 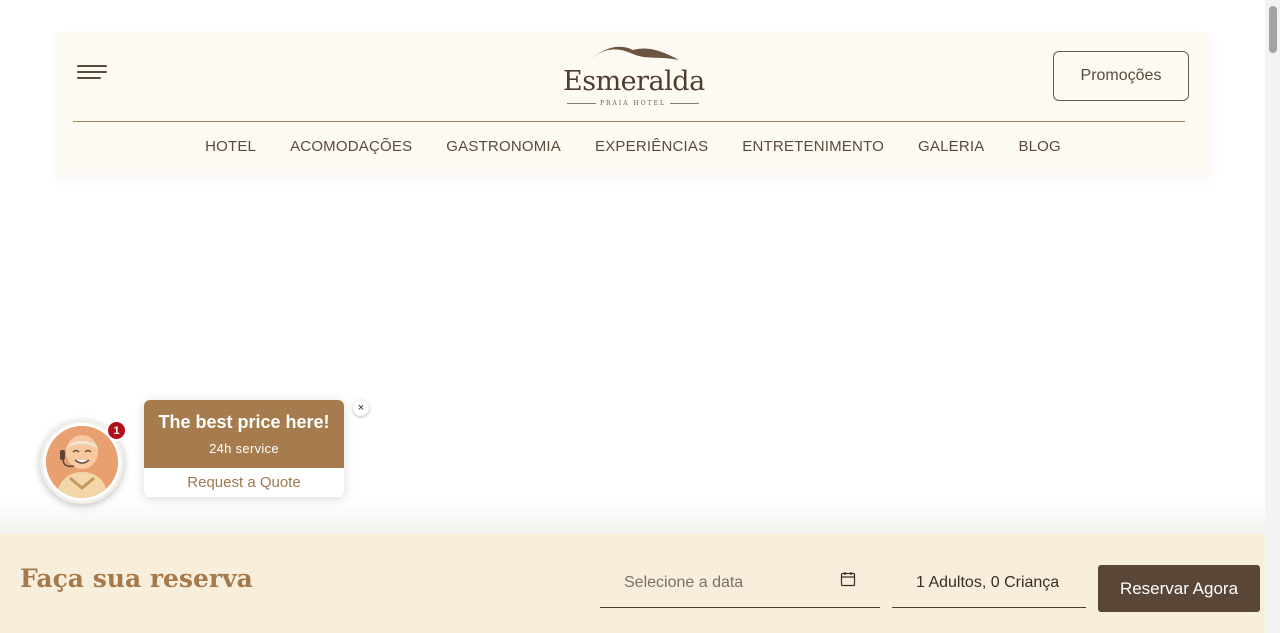 I want to click on chat-title: The best price here!, so click(x=244, y=422).